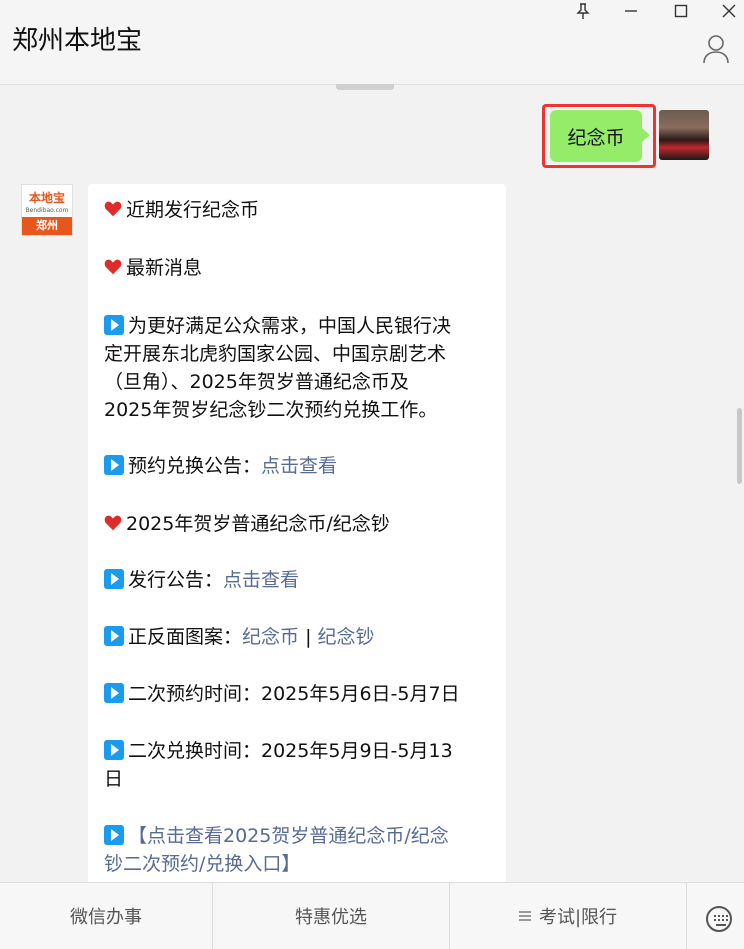 The height and width of the screenshot is (949, 744). I want to click on avatar-logo-text: 本地宝, so click(46, 198).